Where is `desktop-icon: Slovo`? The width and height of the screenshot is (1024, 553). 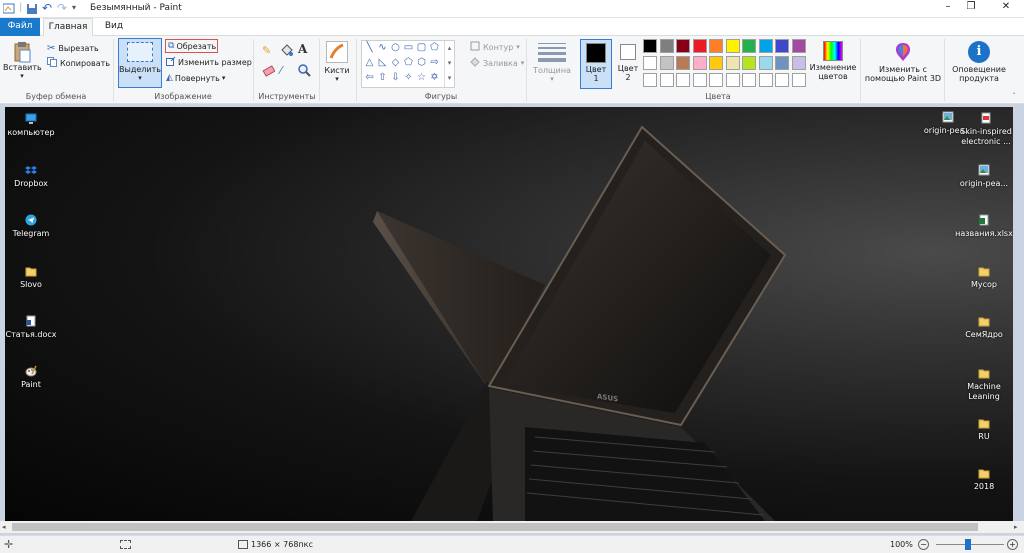
desktop-icon: Slovo is located at coordinates (34, 277).